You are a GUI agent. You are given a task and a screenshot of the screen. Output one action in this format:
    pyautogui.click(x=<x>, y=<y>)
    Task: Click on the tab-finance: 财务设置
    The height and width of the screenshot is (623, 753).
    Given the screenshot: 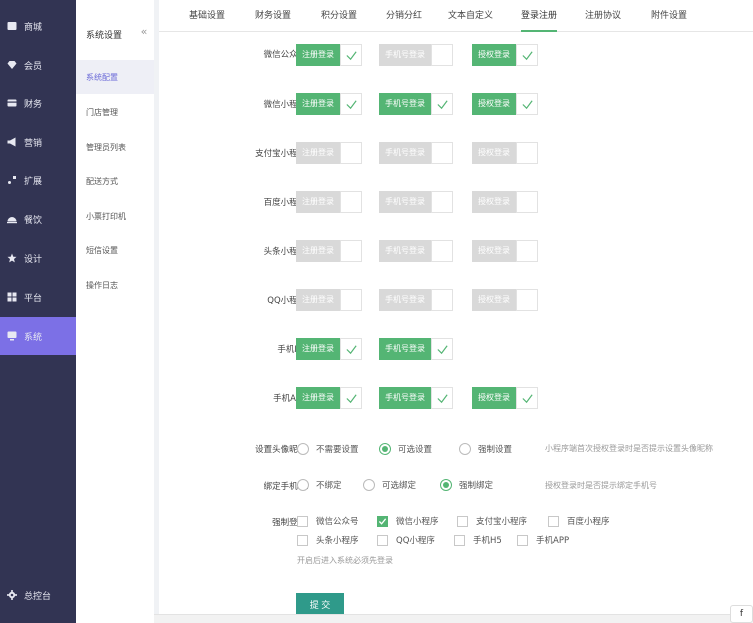 What is the action you would take?
    pyautogui.click(x=273, y=16)
    